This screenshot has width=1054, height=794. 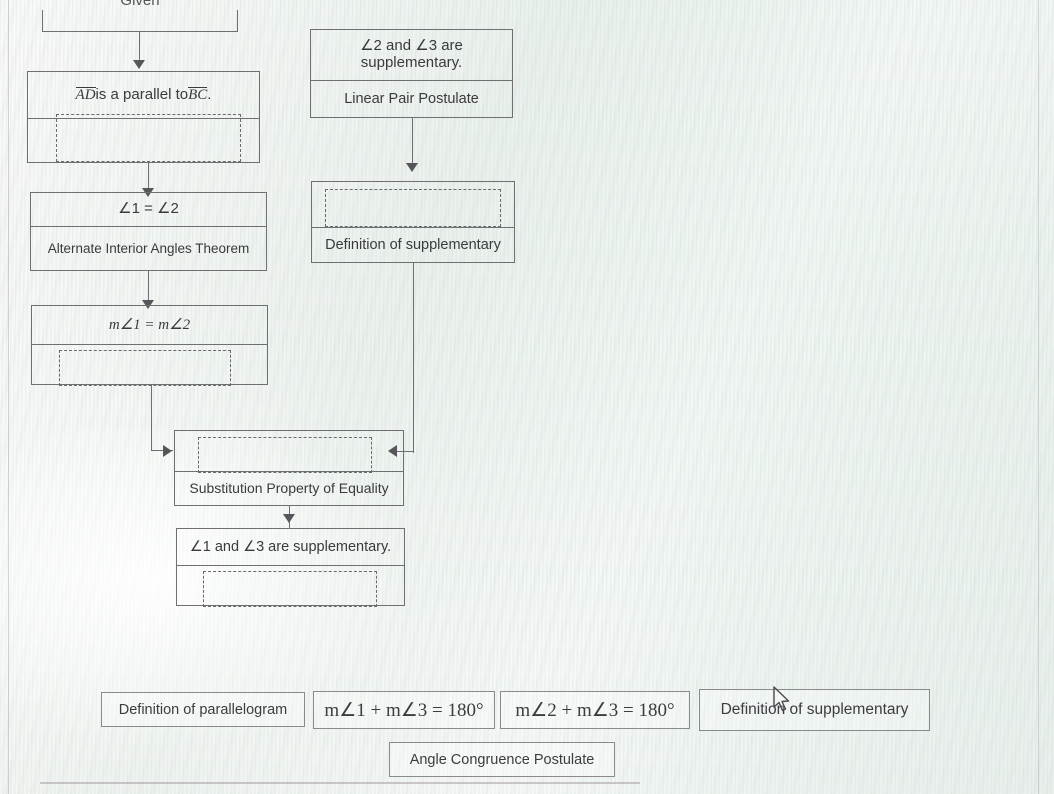 I want to click on statement-period: ., so click(x=209, y=94).